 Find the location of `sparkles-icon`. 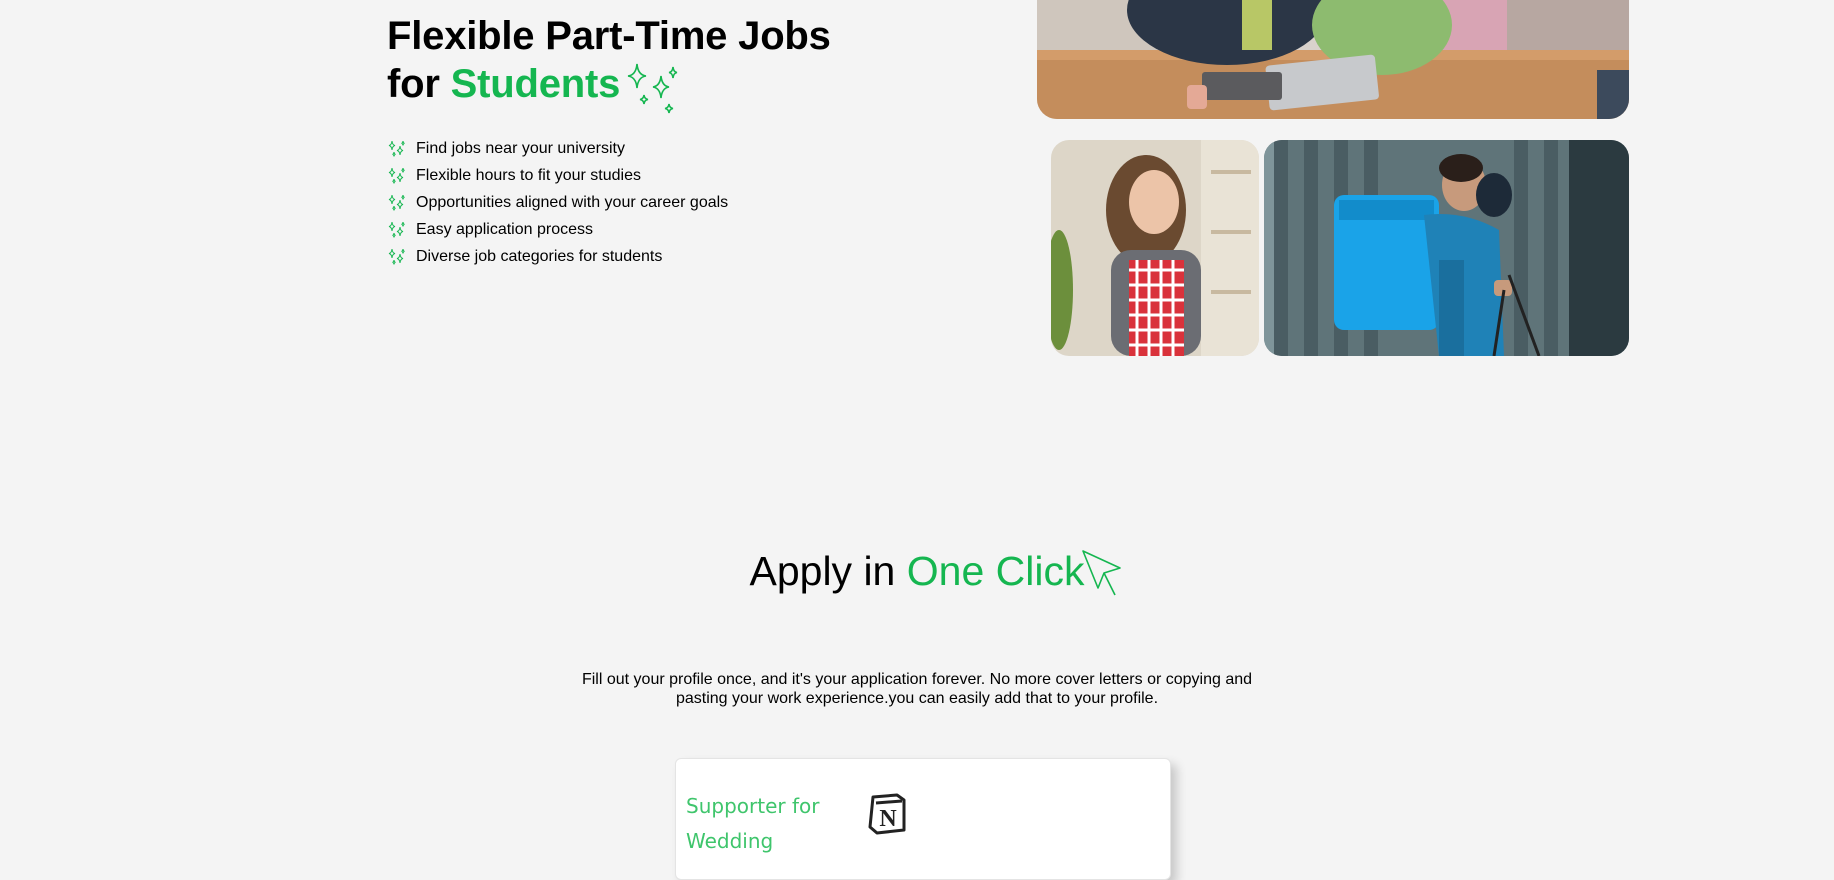

sparkles-icon is located at coordinates (652, 92).